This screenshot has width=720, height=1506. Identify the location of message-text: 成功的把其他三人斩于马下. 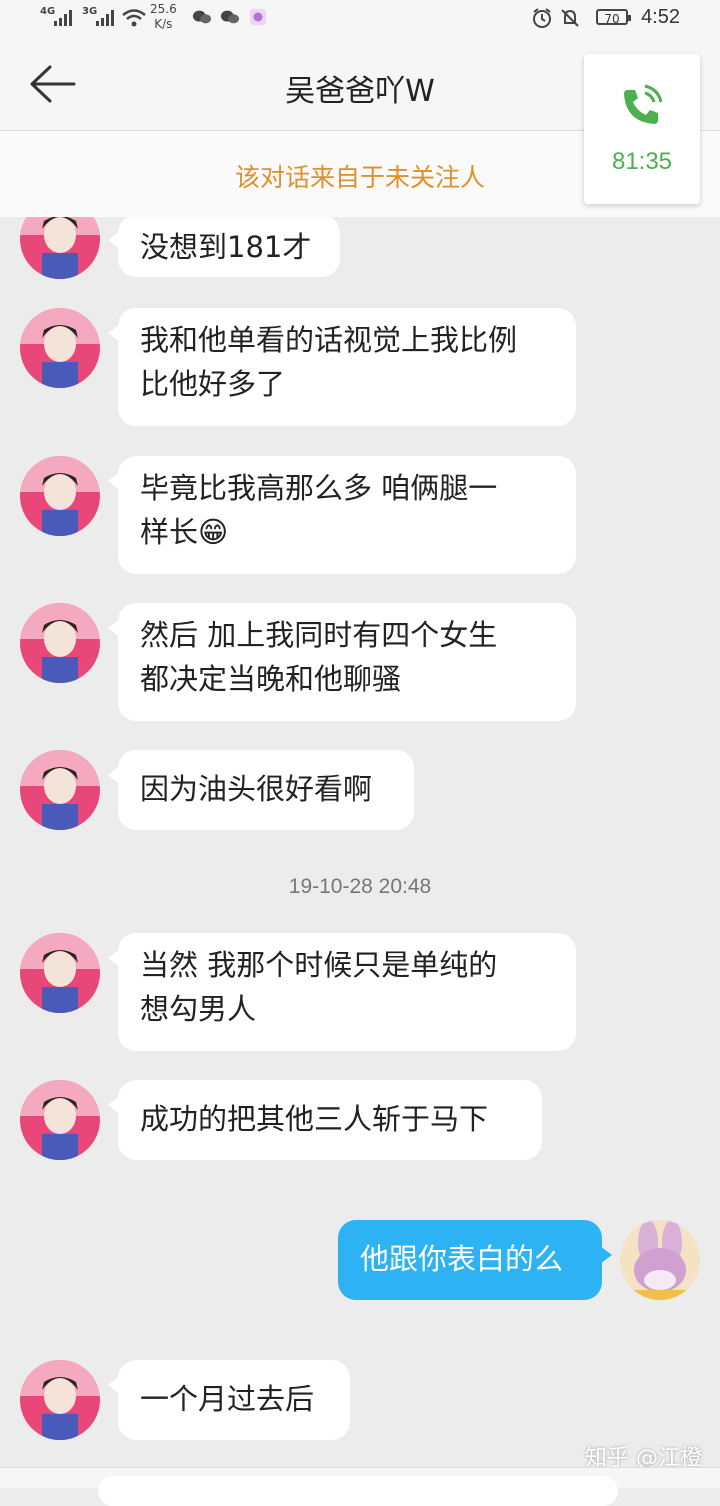
(314, 1119).